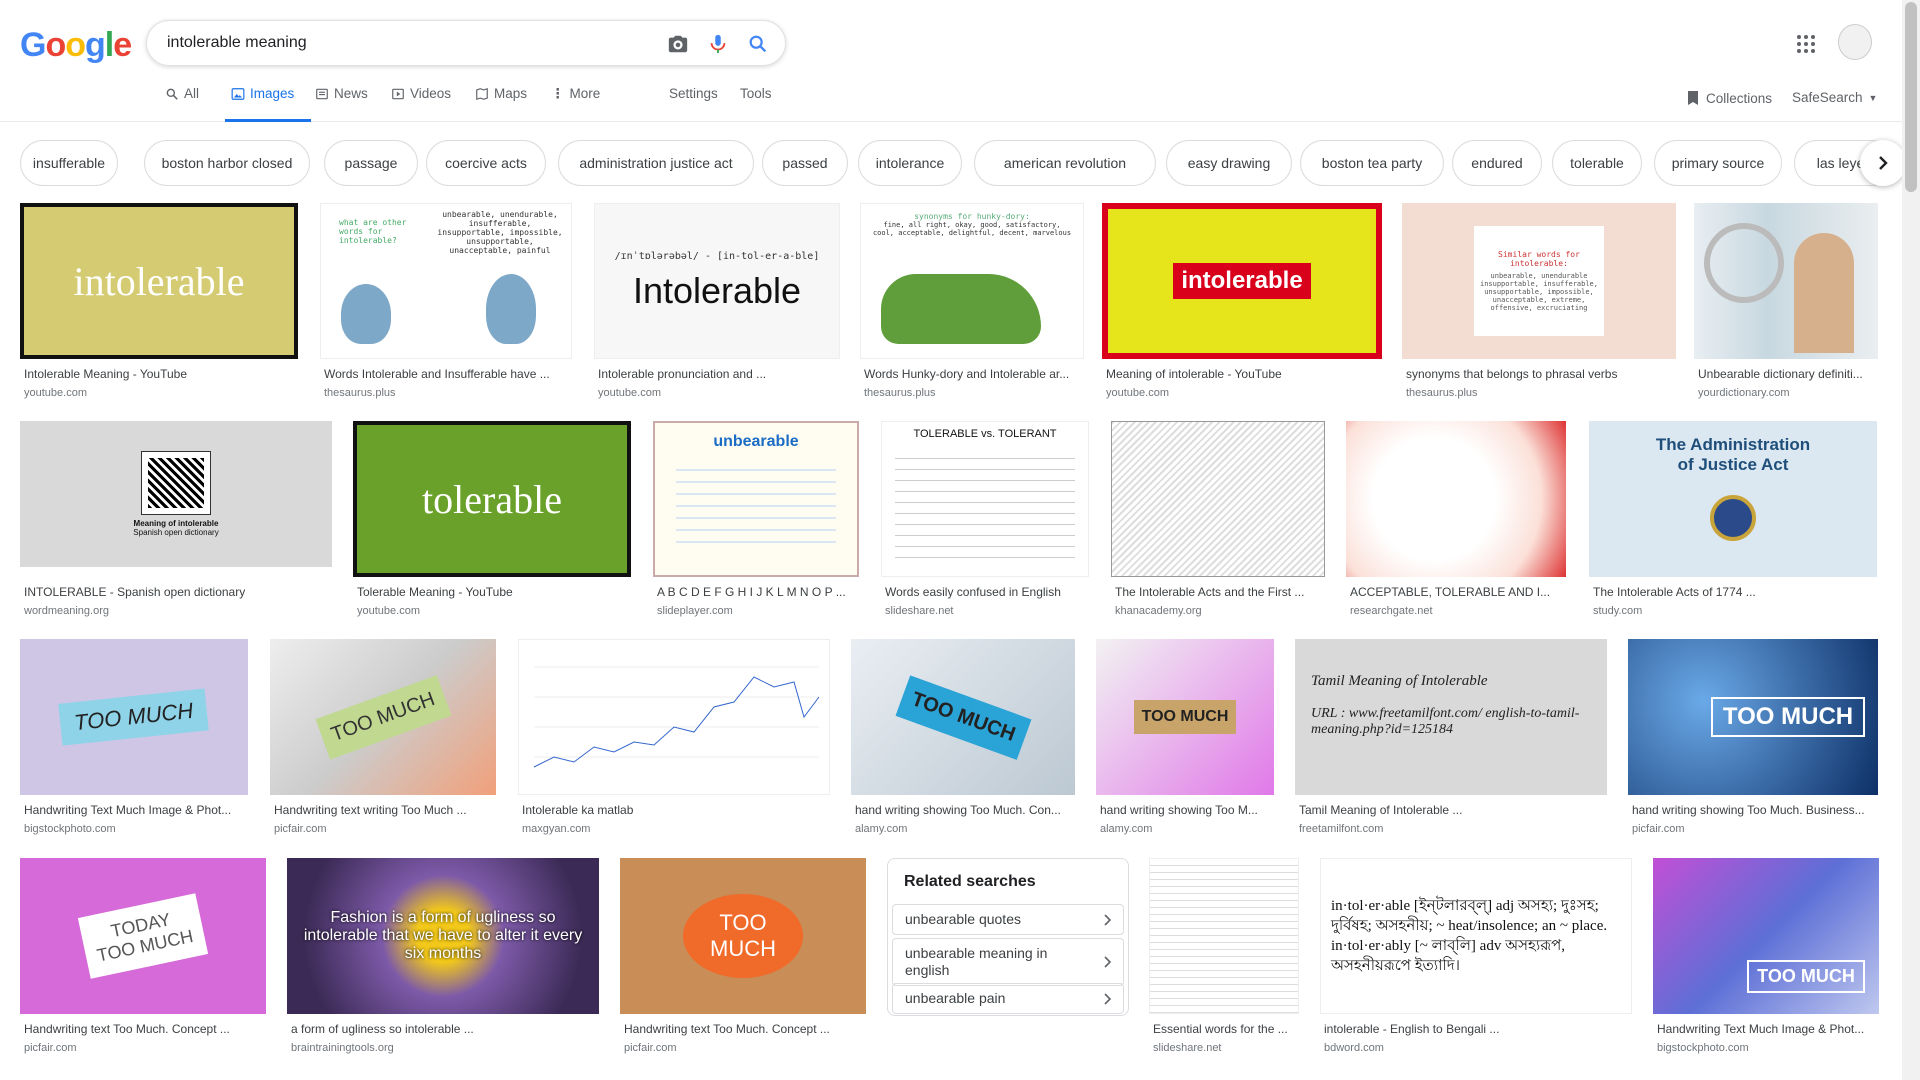 The height and width of the screenshot is (1080, 1920). Describe the element at coordinates (1008, 962) in the screenshot. I see `related-search-item: unbearable meaning in english` at that location.